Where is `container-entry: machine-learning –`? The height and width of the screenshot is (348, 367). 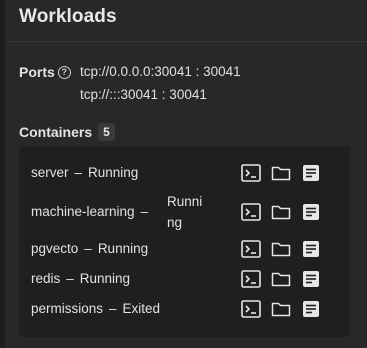
container-entry: machine-learning – is located at coordinates (92, 211).